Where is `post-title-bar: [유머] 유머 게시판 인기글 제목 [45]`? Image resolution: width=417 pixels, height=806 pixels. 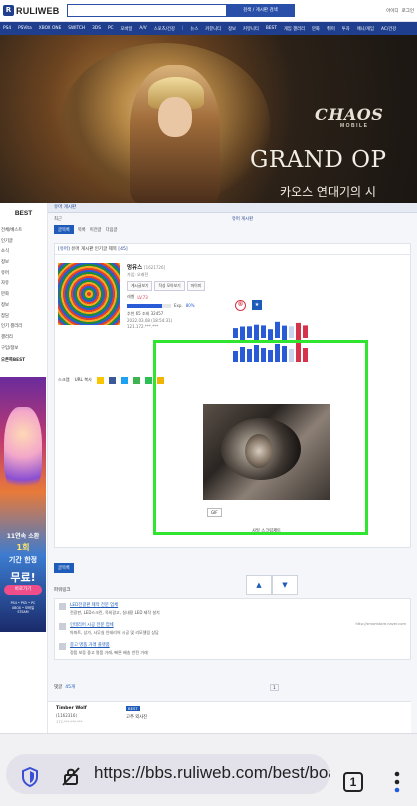 post-title-bar: [유머] 유머 게시판 인기글 제목 [45] is located at coordinates (232, 249).